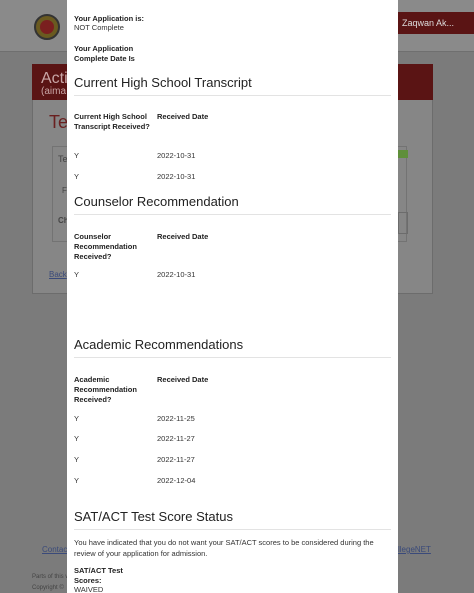 Image resolution: width=474 pixels, height=593 pixels. Describe the element at coordinates (105, 389) in the screenshot. I see `academic-received-header: Academic Recommendation Received?` at that location.